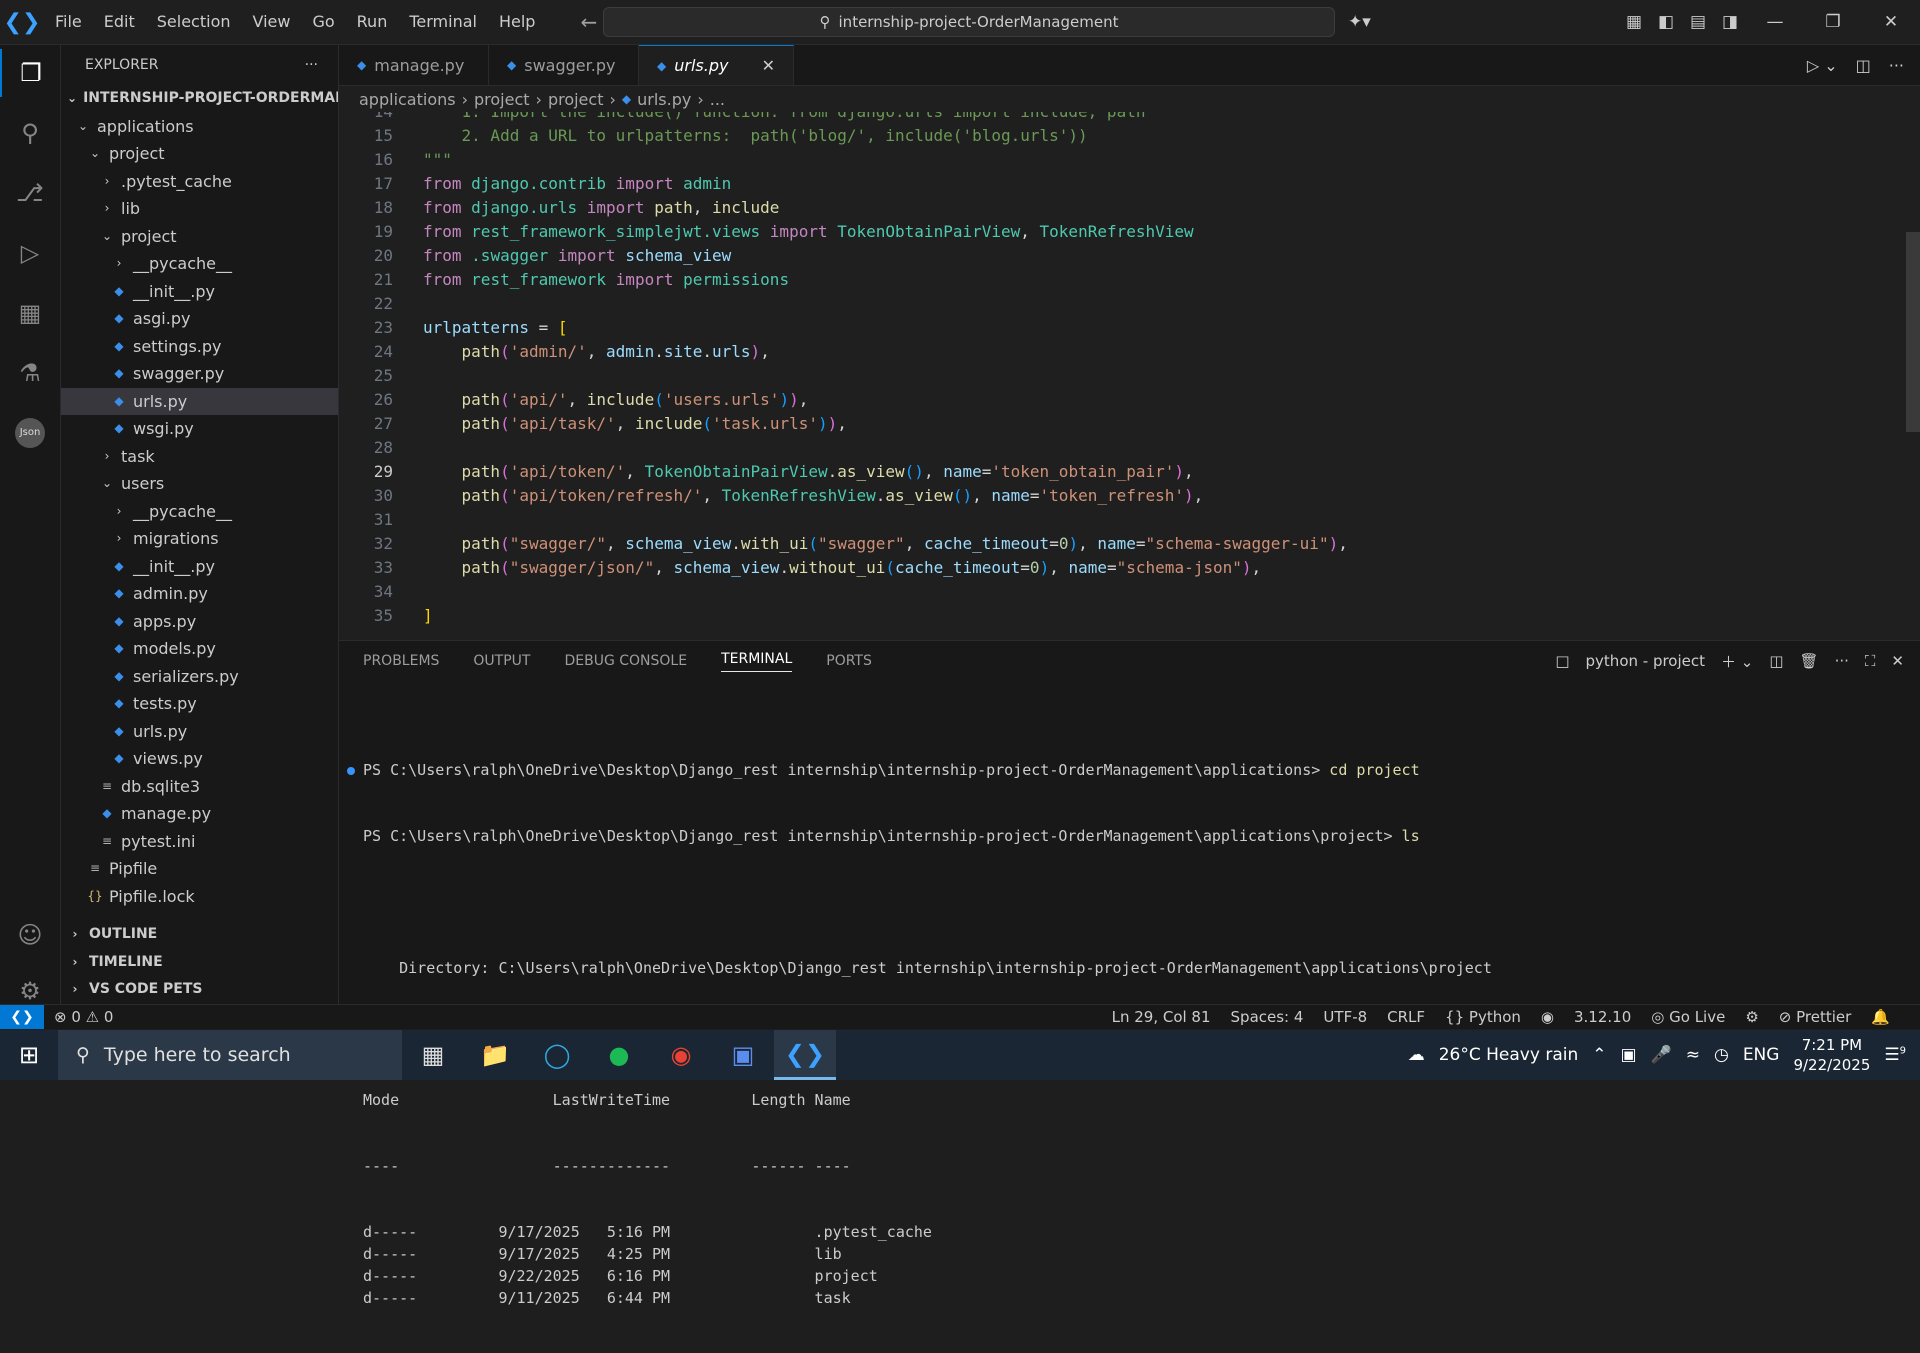 Image resolution: width=1920 pixels, height=1353 pixels. Describe the element at coordinates (1698, 22) in the screenshot. I see `toggle-panel-icon: ▤` at that location.